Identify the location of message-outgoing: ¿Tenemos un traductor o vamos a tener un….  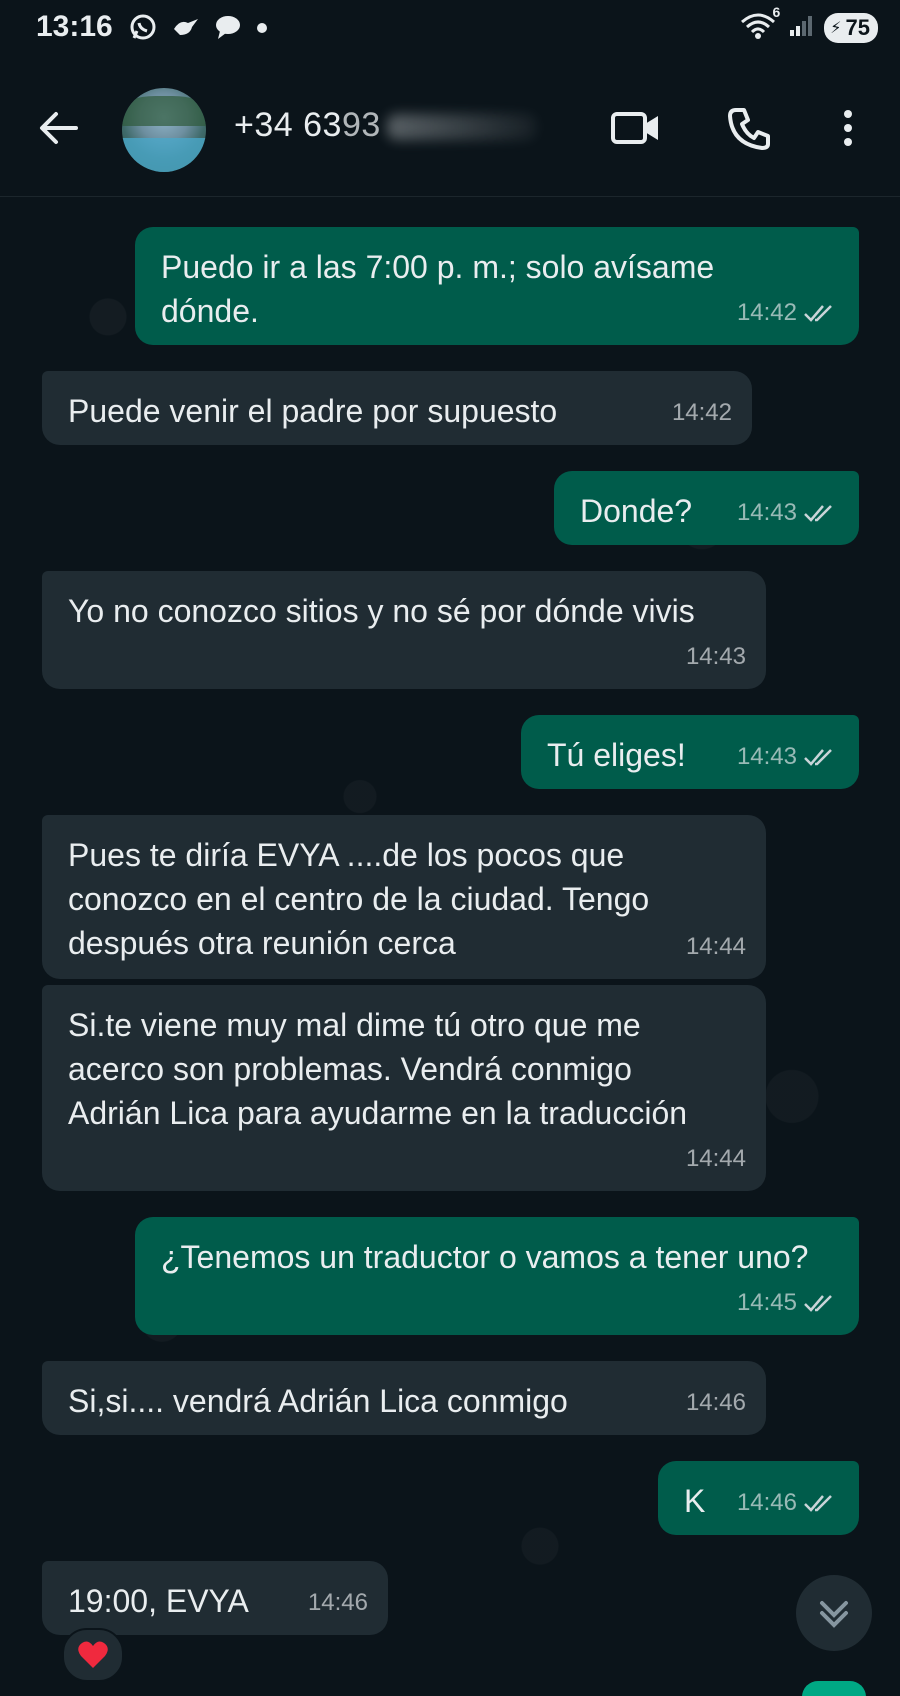
(497, 1276).